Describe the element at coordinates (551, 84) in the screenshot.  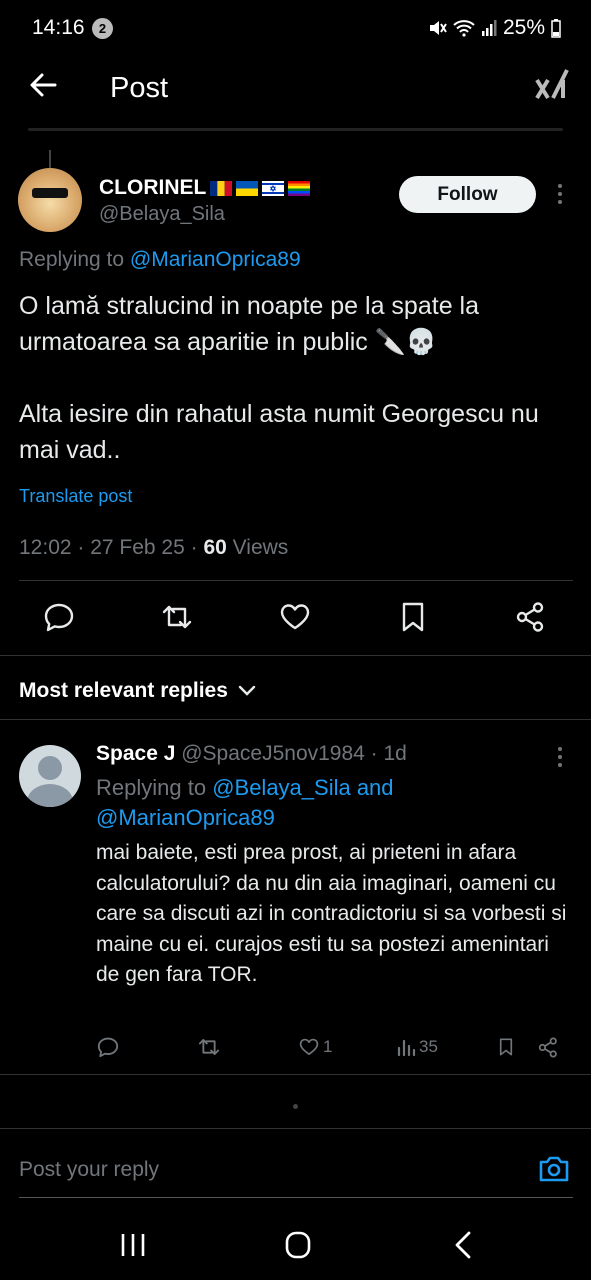
I see `grok-icon` at that location.